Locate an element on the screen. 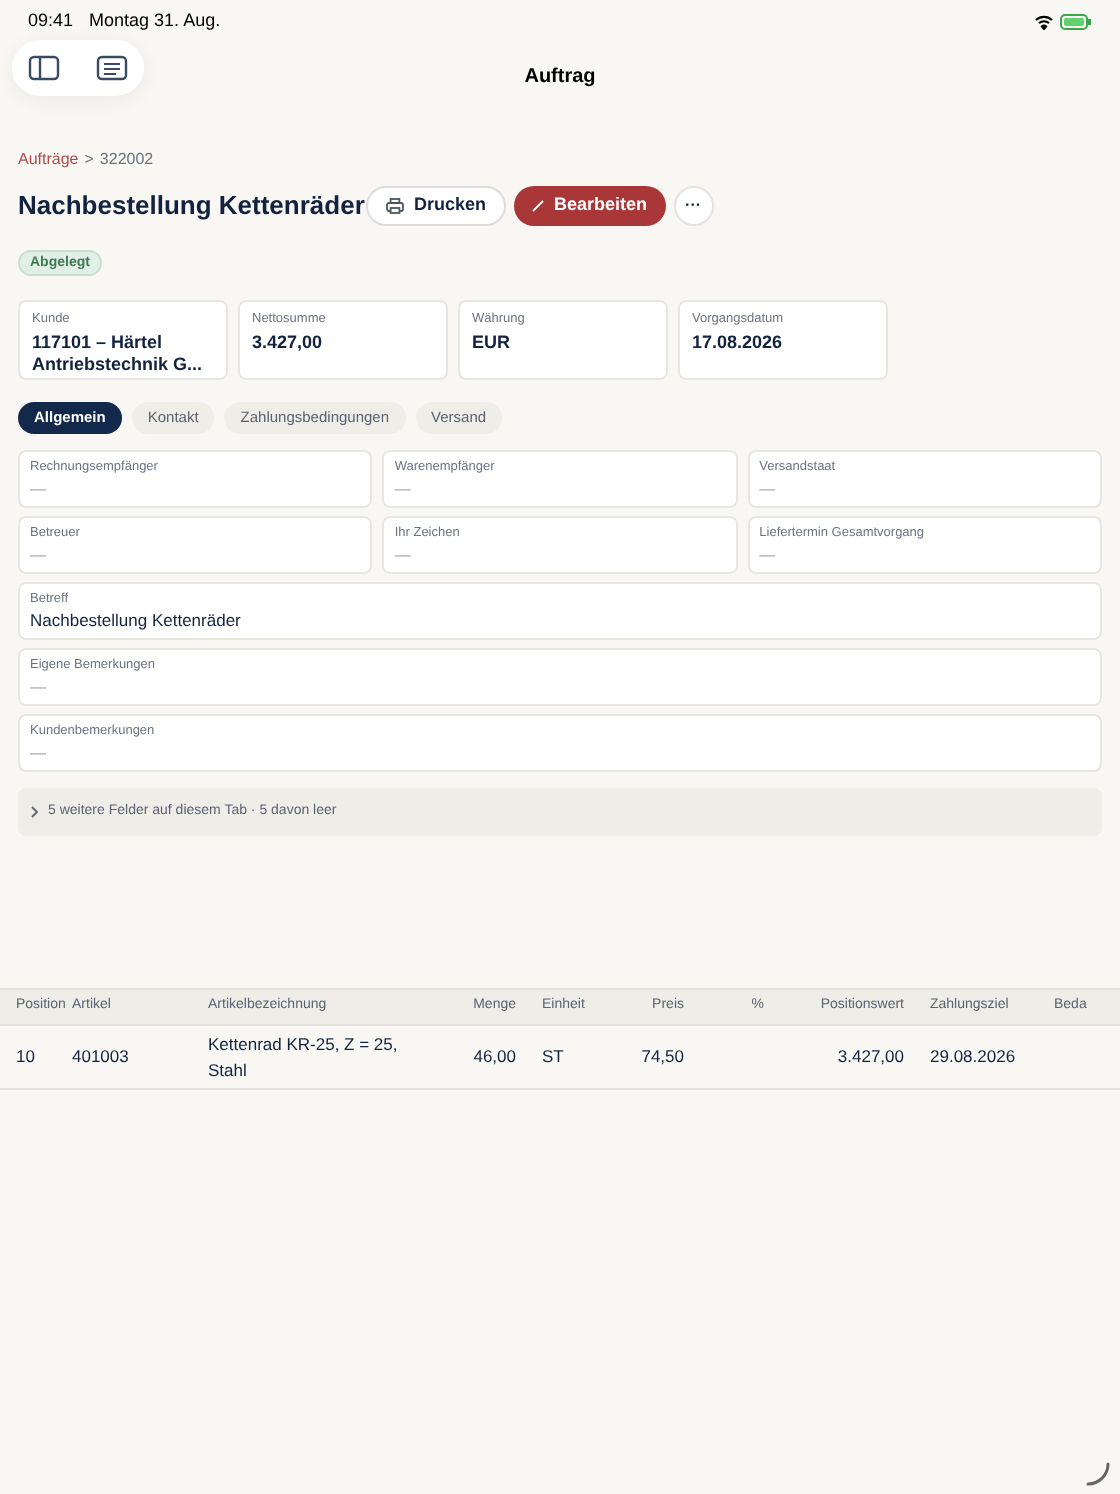 This screenshot has width=1120, height=1494. summary-value: 3.427,00 is located at coordinates (288, 342).